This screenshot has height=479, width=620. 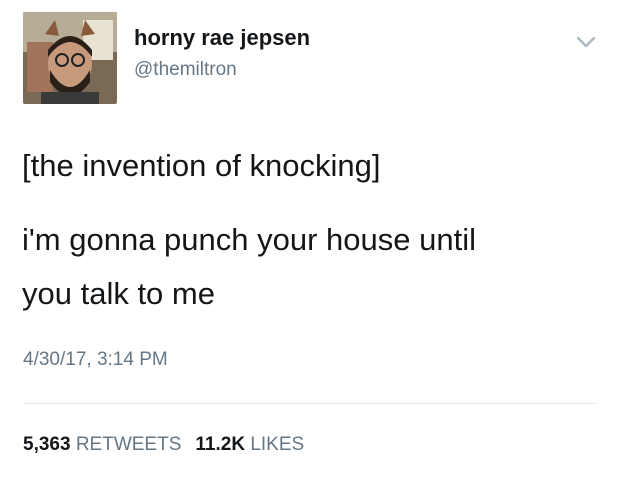 I want to click on tweet-text-line: i'm gonna punch your house until, so click(x=249, y=239).